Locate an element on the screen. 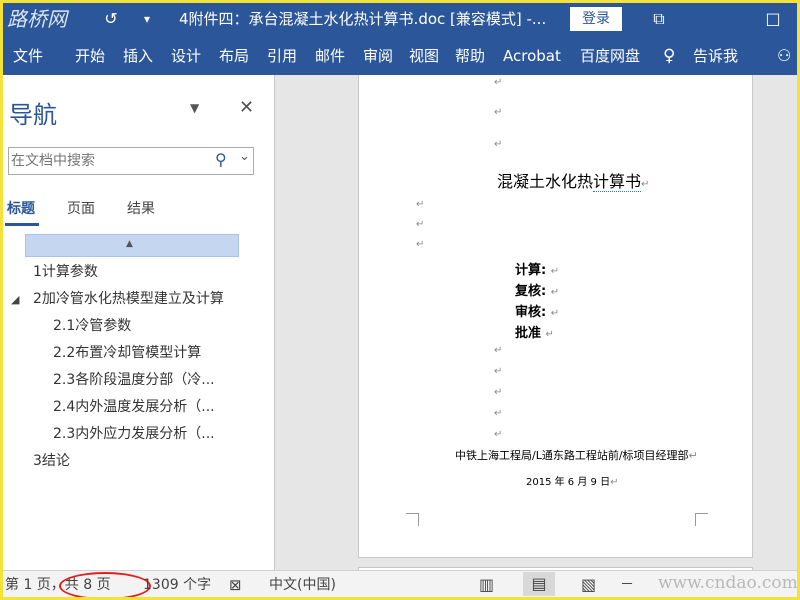 The height and width of the screenshot is (600, 800). tab-file: 文件 is located at coordinates (28, 56).